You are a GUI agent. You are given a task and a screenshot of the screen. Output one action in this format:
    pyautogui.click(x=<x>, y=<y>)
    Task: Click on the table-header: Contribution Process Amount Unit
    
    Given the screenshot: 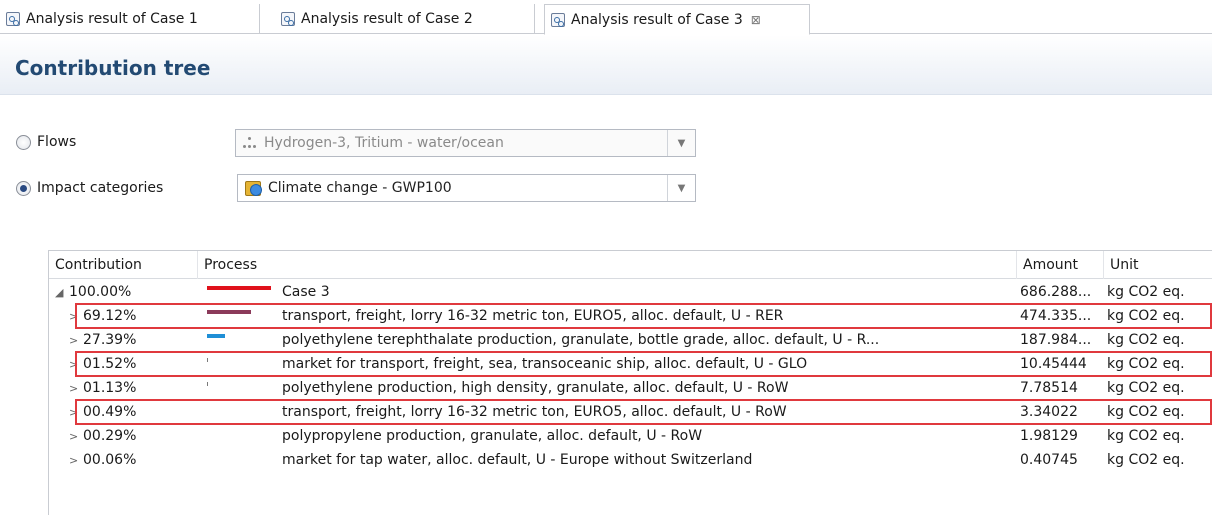 What is the action you would take?
    pyautogui.click(x=630, y=265)
    